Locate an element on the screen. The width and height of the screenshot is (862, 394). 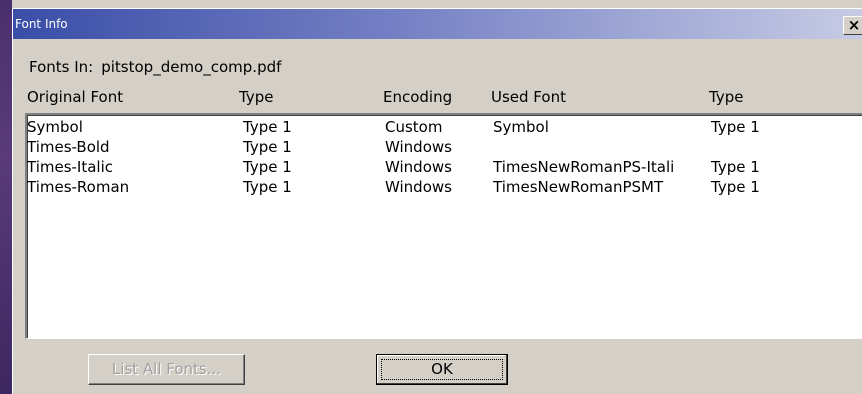
font-row: Symbol Type 1 Custom Symbol Type 1 is located at coordinates (444, 128).